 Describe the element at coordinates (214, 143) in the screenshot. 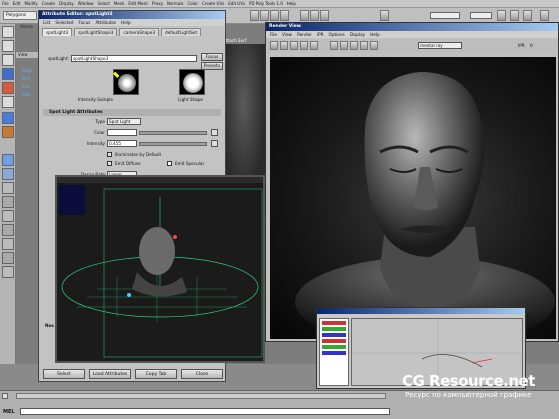

I see `intensity-map-icon` at that location.